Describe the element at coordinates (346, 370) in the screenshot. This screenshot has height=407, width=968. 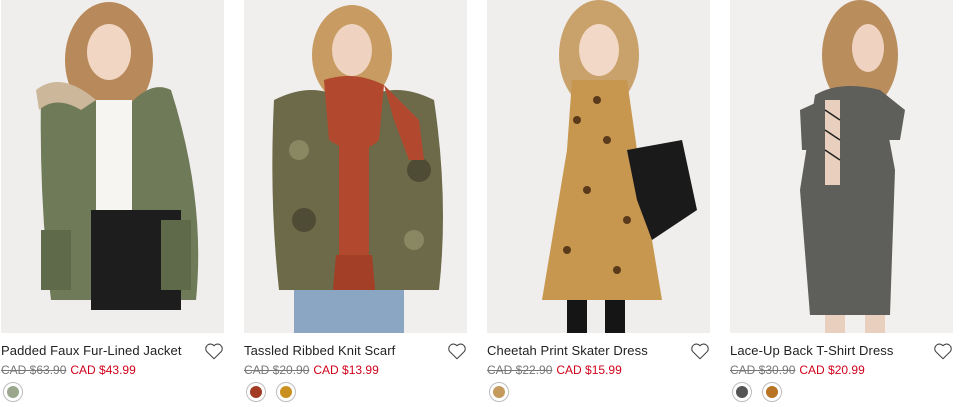
I see `sale-price: CAD $13.99` at that location.